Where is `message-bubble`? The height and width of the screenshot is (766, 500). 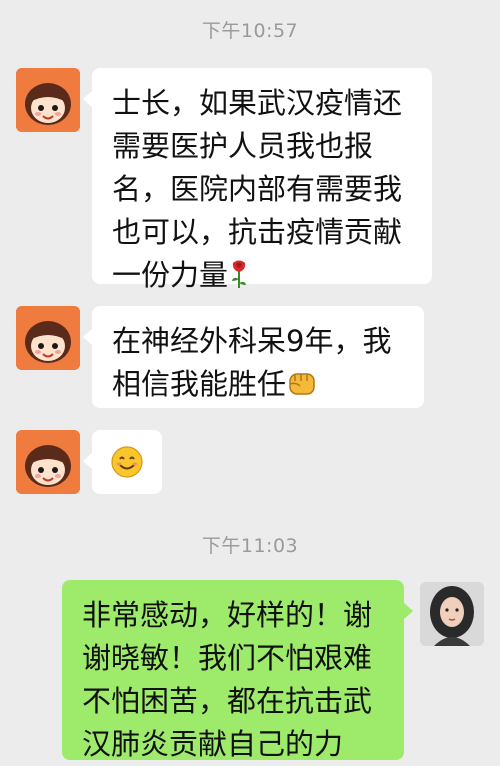 message-bubble is located at coordinates (122, 462).